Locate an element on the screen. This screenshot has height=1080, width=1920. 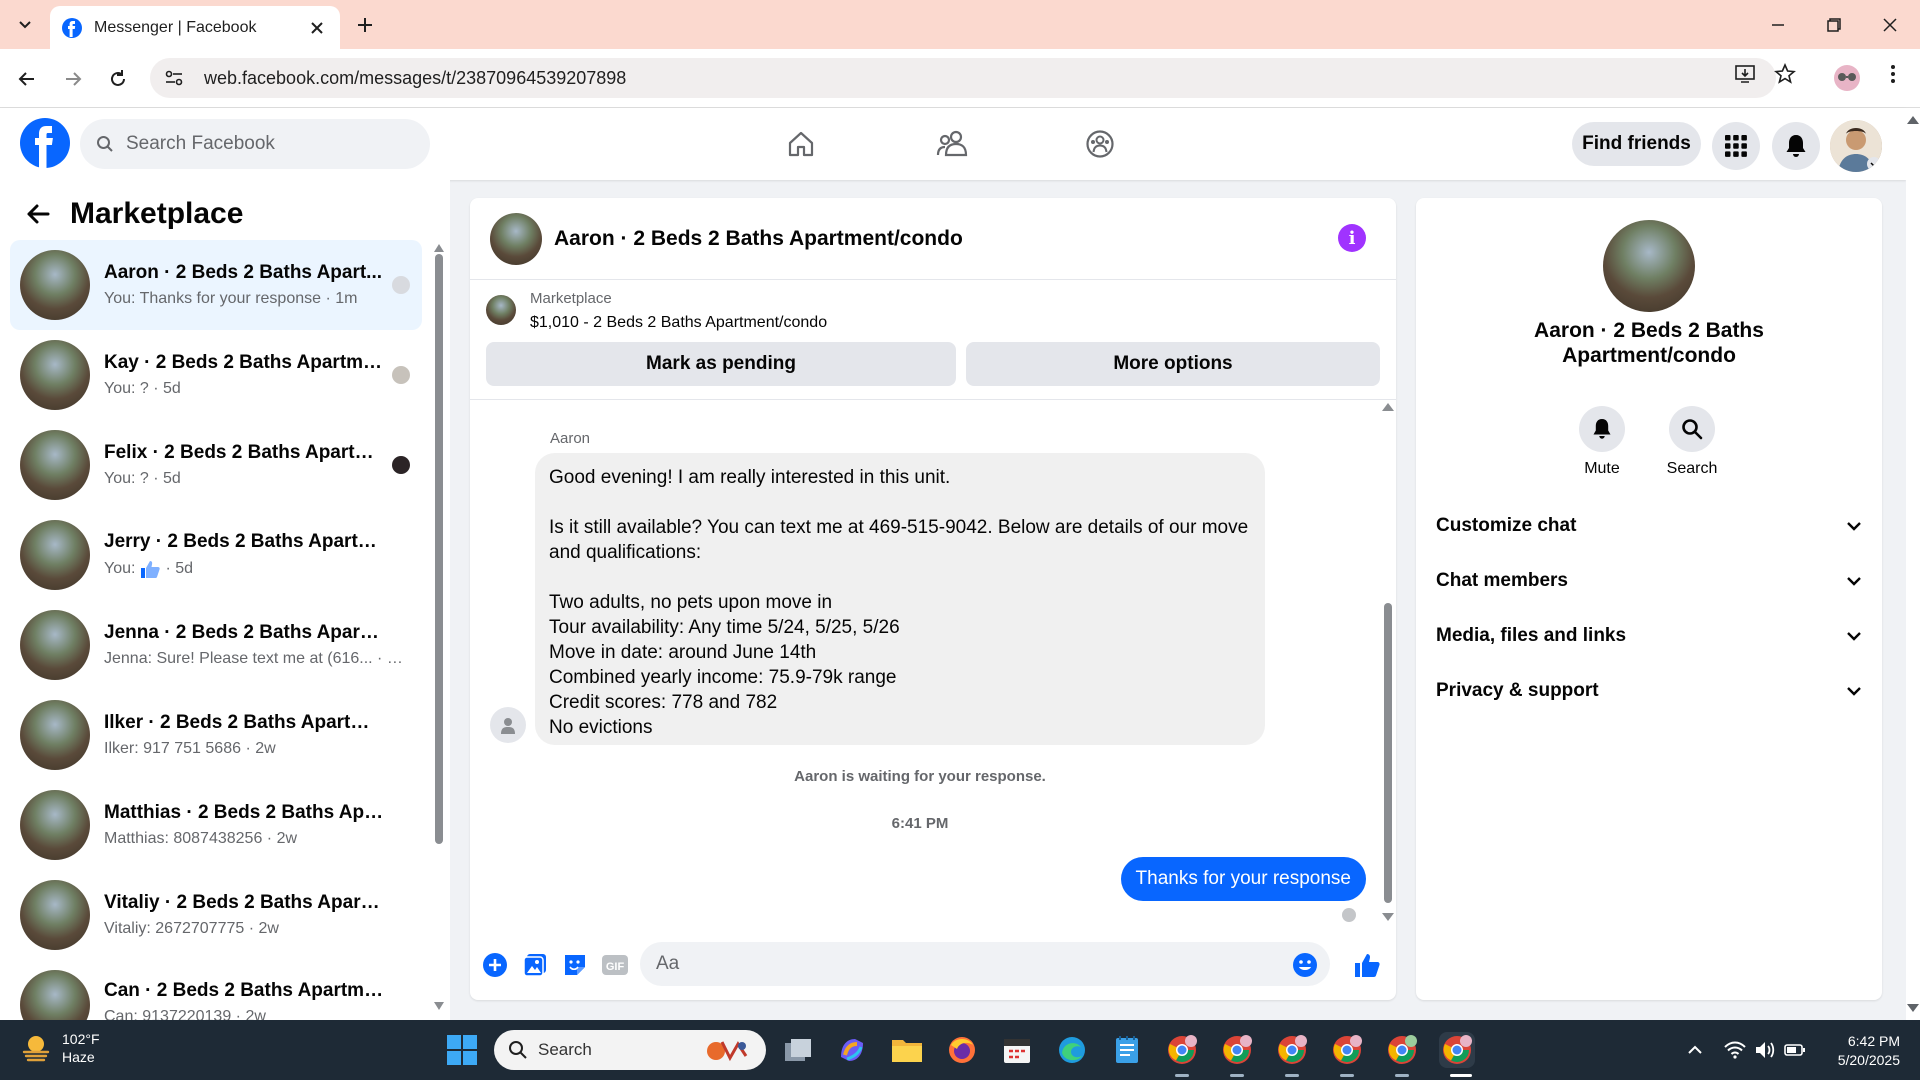
minimize-button is located at coordinates (1778, 24).